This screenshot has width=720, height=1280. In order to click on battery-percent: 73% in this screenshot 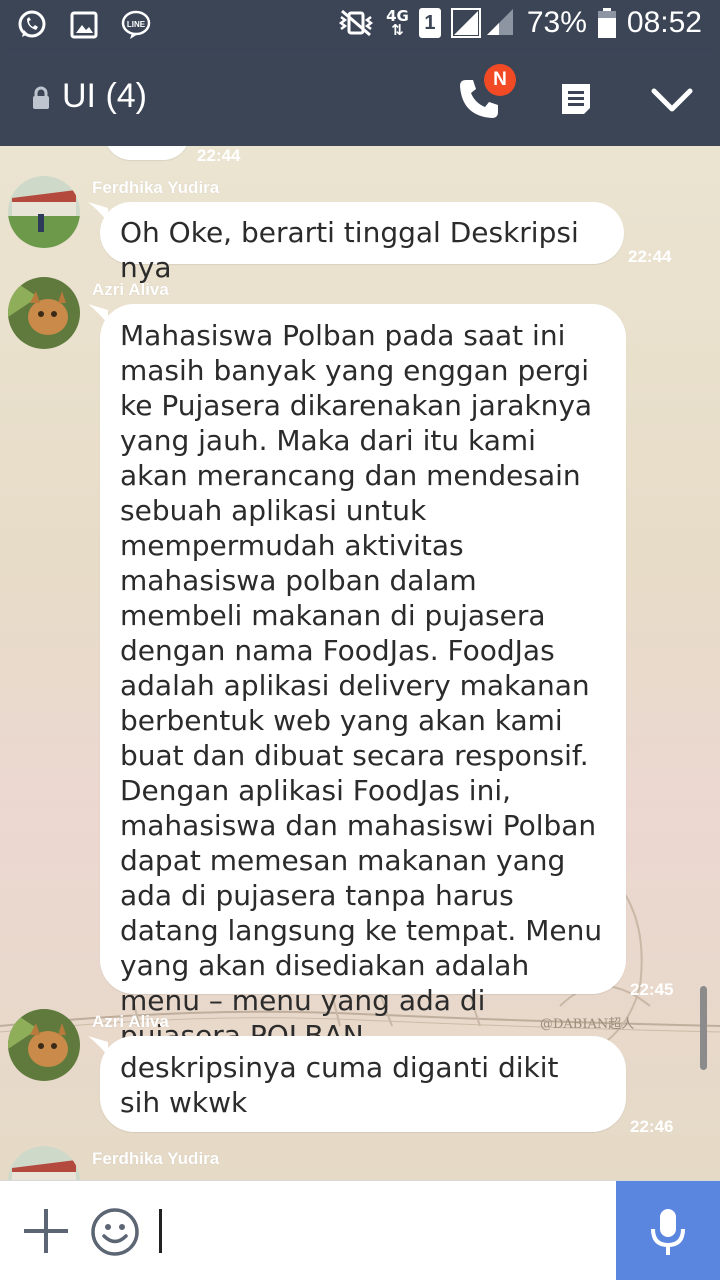, I will do `click(556, 22)`.